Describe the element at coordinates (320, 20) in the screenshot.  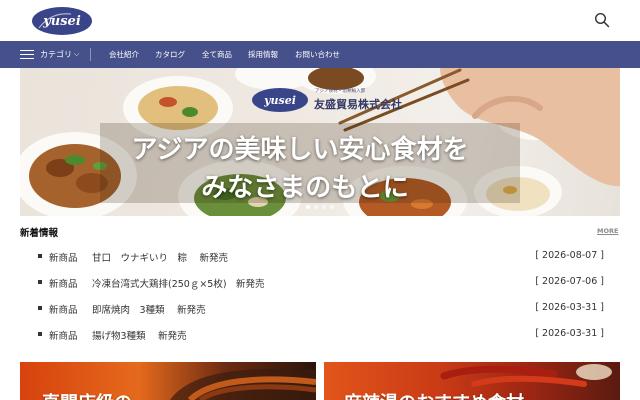
I see `site-header: yusei` at that location.